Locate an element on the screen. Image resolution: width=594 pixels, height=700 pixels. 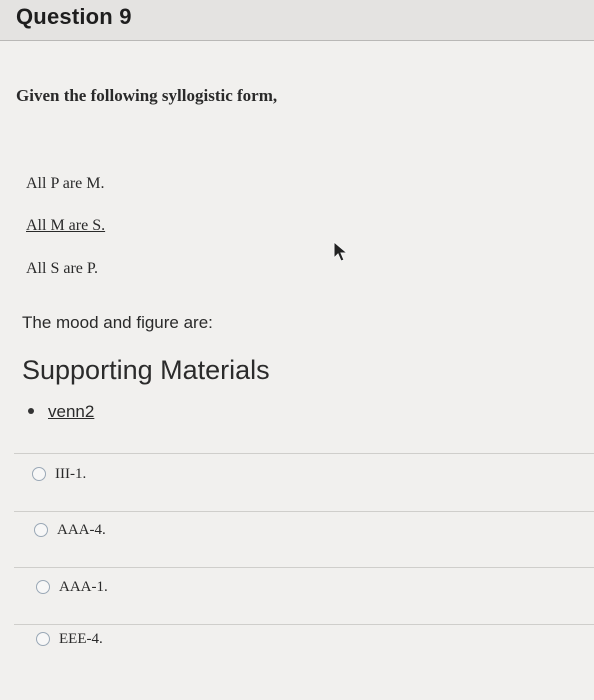
premise-minor: All M are S. is located at coordinates (66, 225).